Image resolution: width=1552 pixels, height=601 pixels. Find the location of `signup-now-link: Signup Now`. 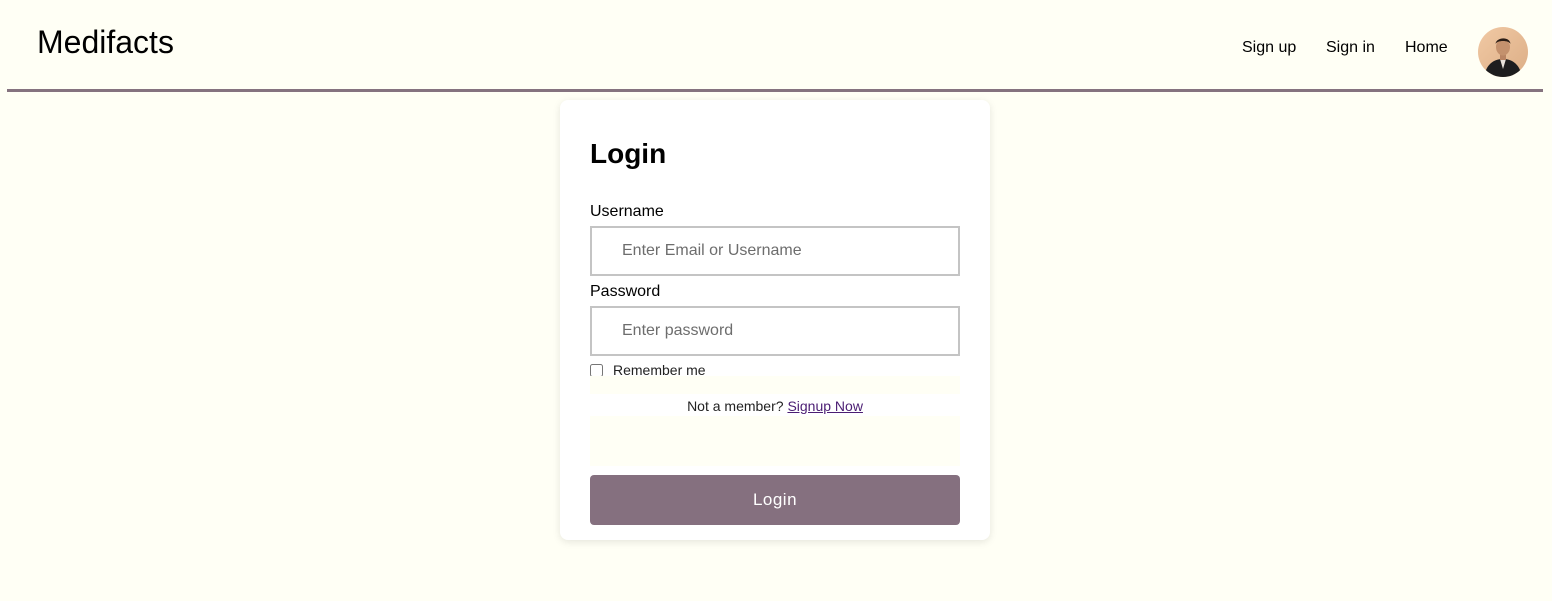

signup-now-link: Signup Now is located at coordinates (825, 406).